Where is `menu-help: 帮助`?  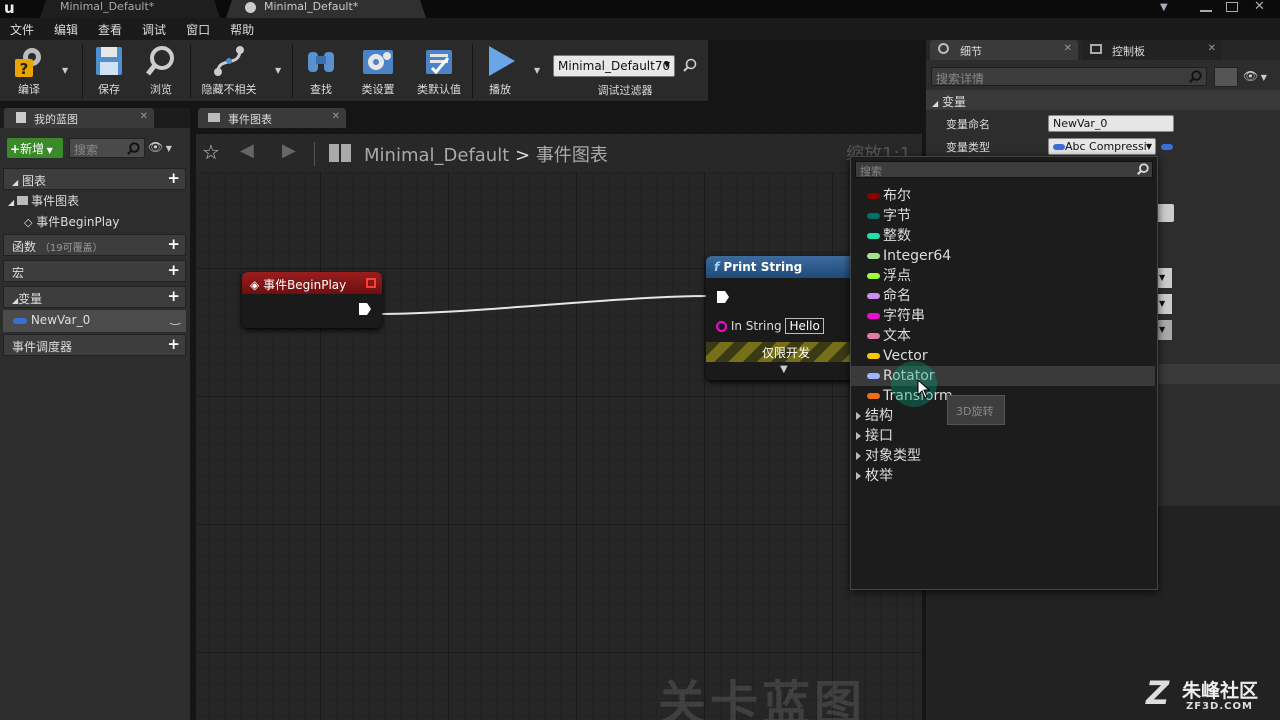
menu-help: 帮助 is located at coordinates (242, 29).